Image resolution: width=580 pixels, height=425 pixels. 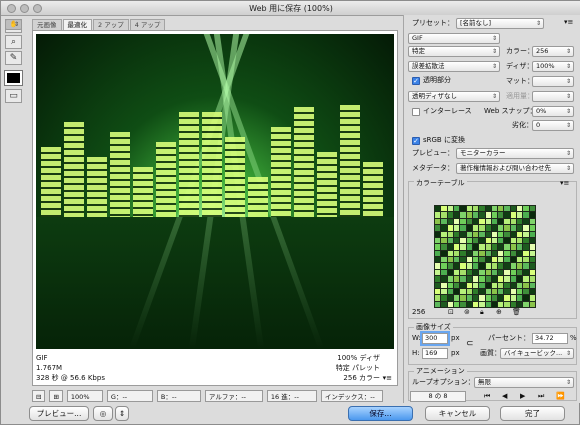 I want to click on minimize-window-button, so click(x=24, y=8).